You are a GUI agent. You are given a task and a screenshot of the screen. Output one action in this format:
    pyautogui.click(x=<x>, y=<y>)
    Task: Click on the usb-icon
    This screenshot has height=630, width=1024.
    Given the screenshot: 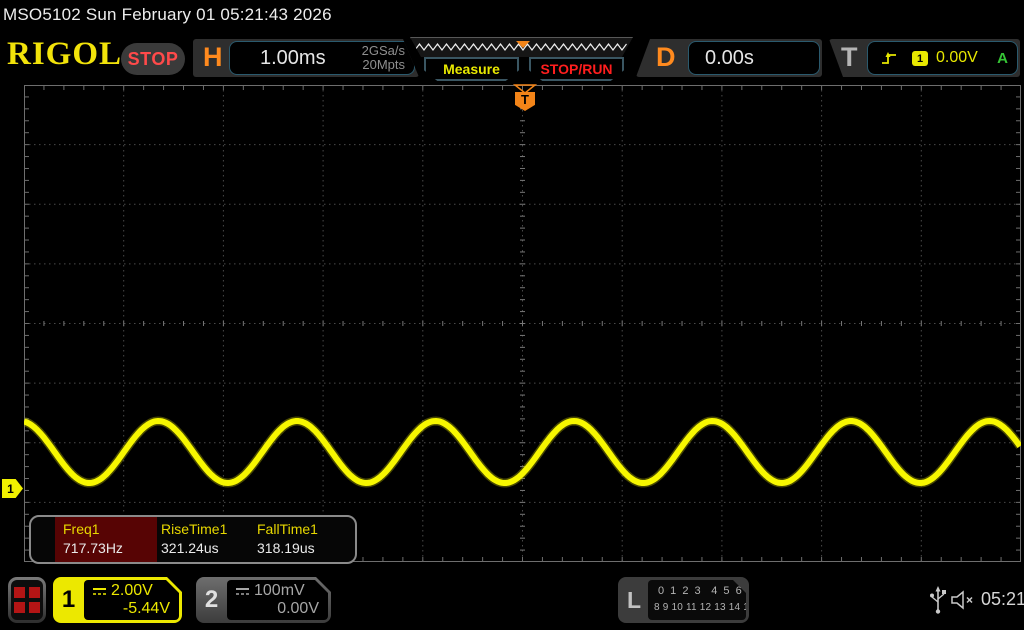 What is the action you would take?
    pyautogui.click(x=938, y=600)
    